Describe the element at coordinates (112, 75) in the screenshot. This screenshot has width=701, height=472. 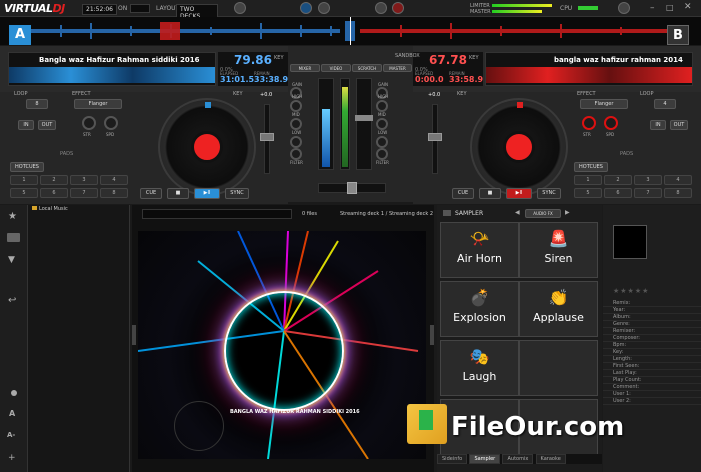
I see `deck-a-waveform` at that location.